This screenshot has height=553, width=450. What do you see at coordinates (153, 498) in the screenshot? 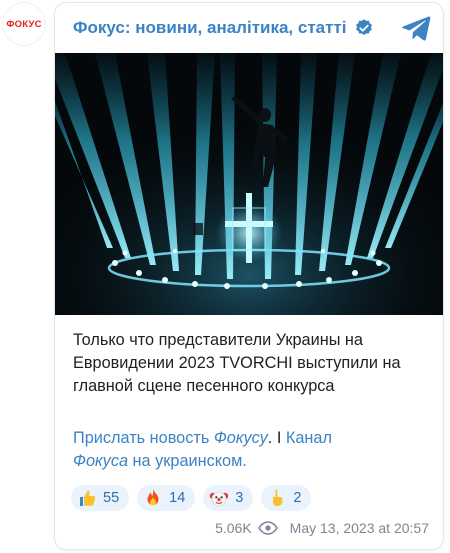
I see `fire-icon` at bounding box center [153, 498].